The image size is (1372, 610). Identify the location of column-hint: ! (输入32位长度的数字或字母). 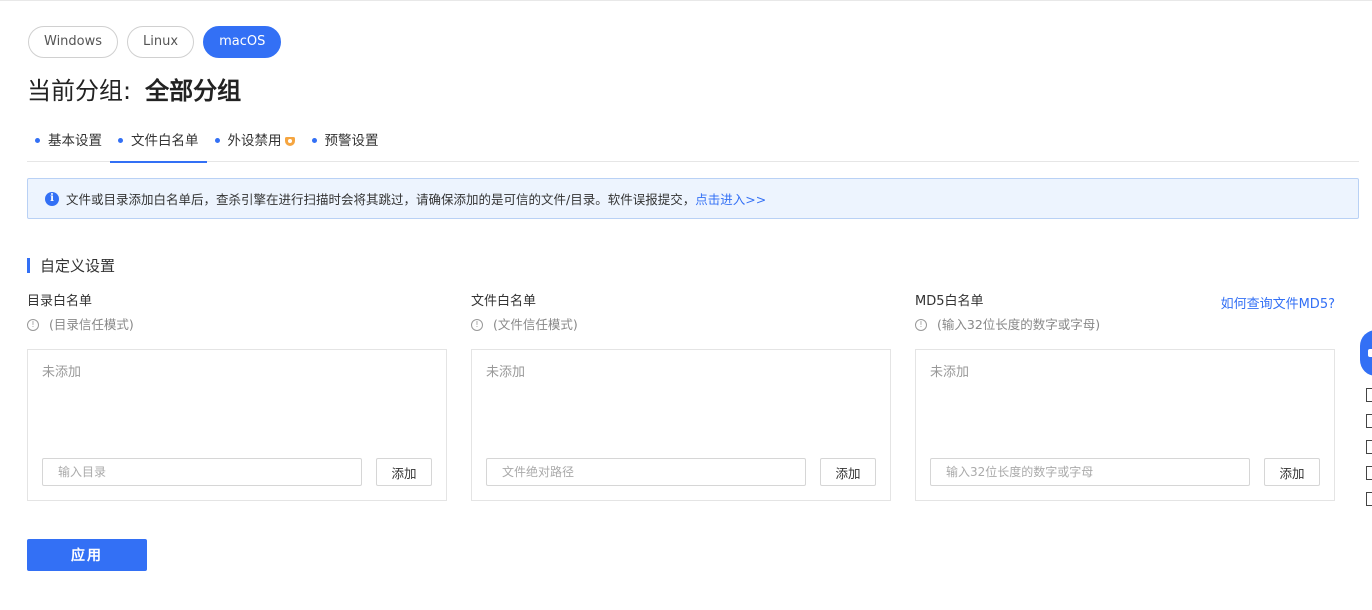
(1125, 325).